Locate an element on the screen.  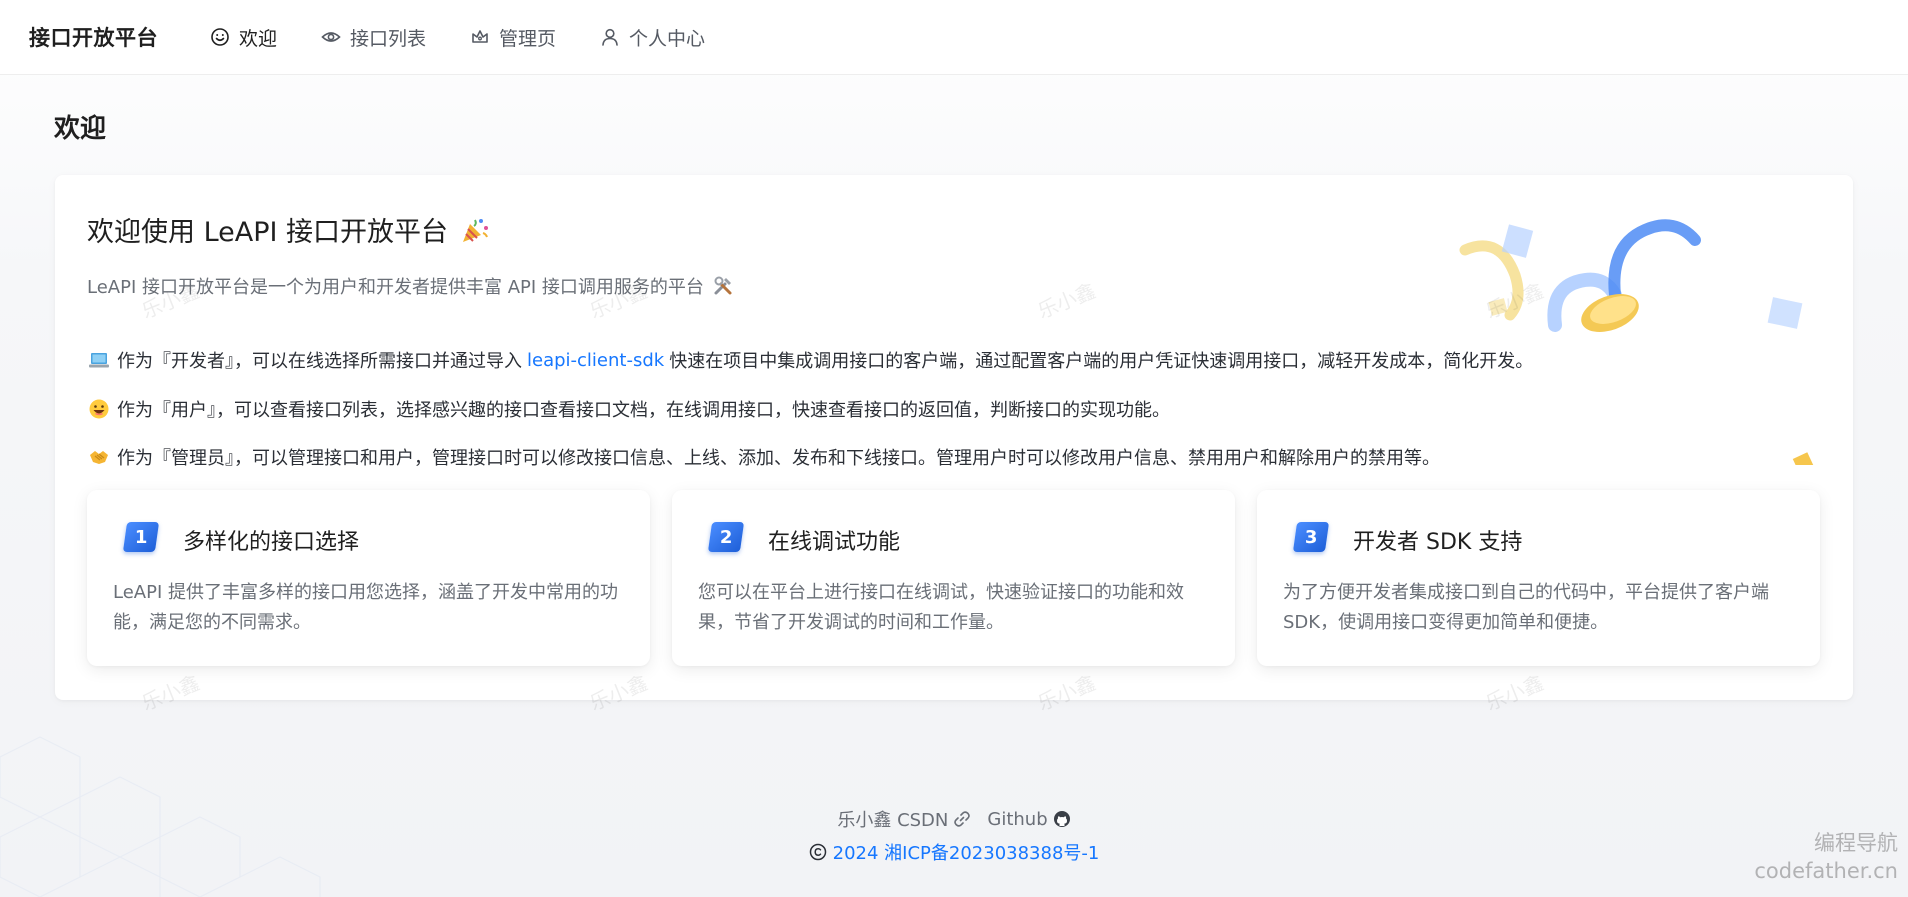
nav-item-welcome: 欢迎 is located at coordinates (243, 37).